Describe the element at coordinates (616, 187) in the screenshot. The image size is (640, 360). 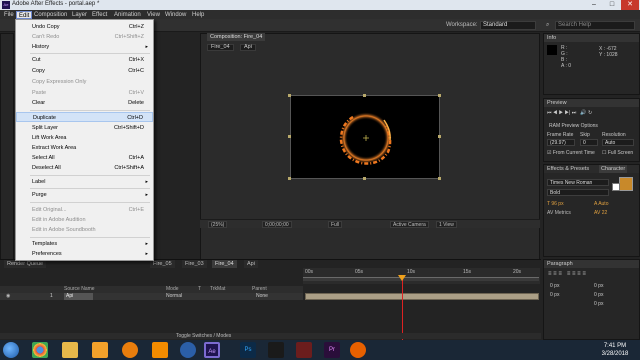
I see `stroke-color-swatch` at that location.